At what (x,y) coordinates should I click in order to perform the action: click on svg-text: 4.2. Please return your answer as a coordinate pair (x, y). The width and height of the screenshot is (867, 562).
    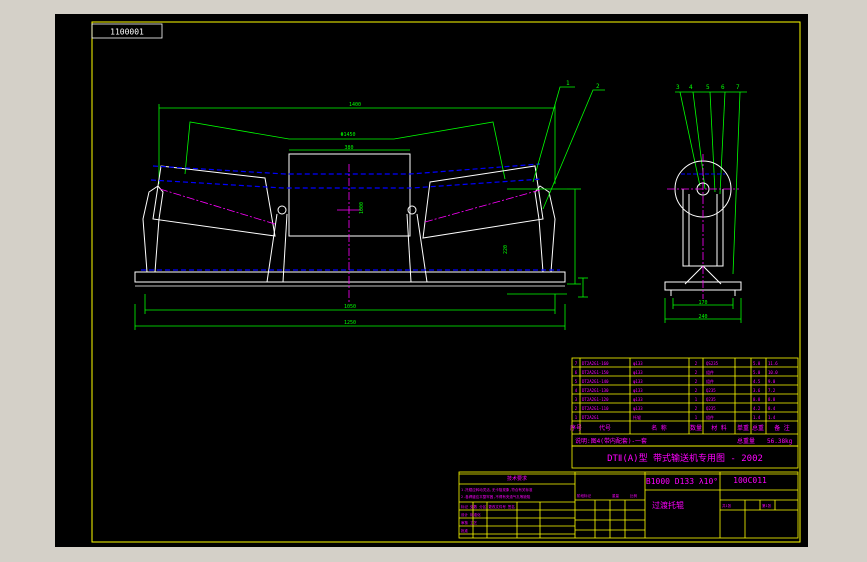
    Looking at the image, I should click on (757, 408).